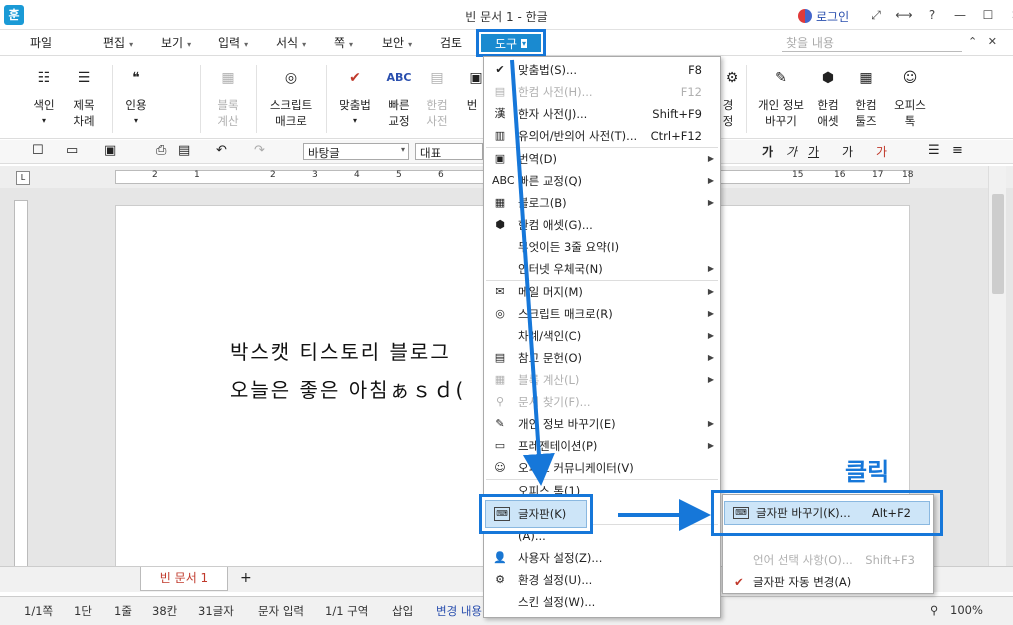 The height and width of the screenshot is (625, 1013). Describe the element at coordinates (957, 150) in the screenshot. I see `align-left-icon: ≡` at that location.